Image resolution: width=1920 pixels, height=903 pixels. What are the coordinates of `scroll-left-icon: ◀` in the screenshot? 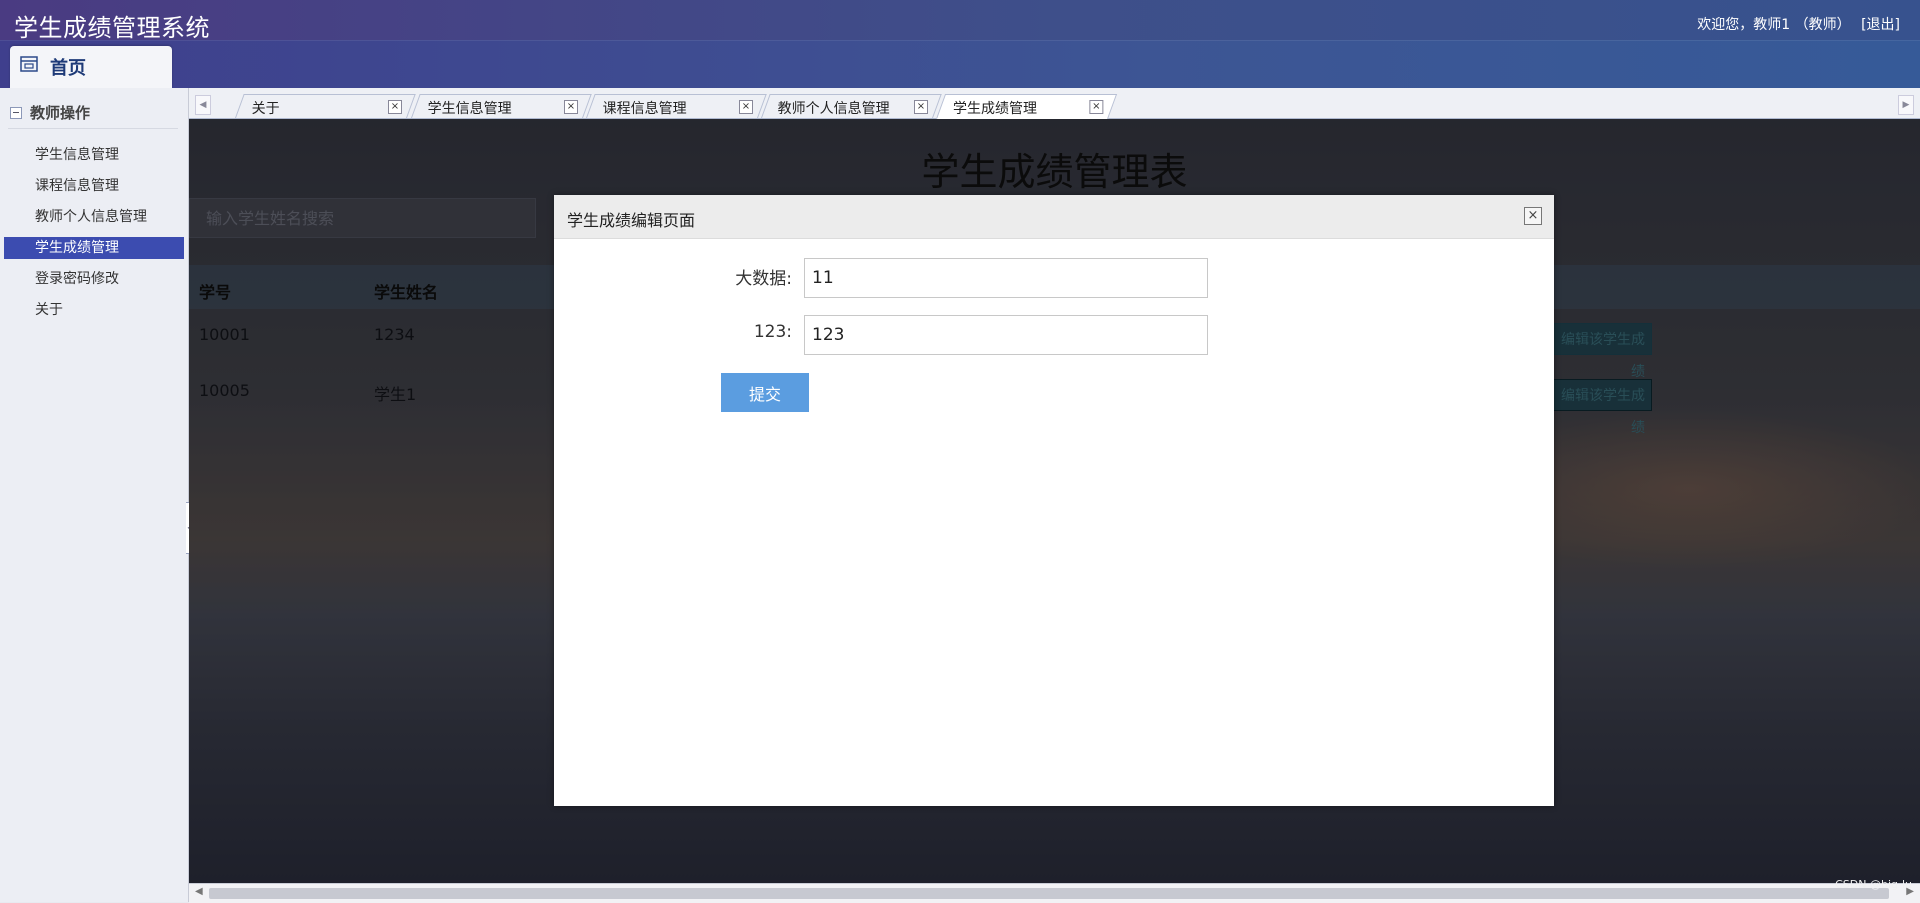 It's located at (199, 891).